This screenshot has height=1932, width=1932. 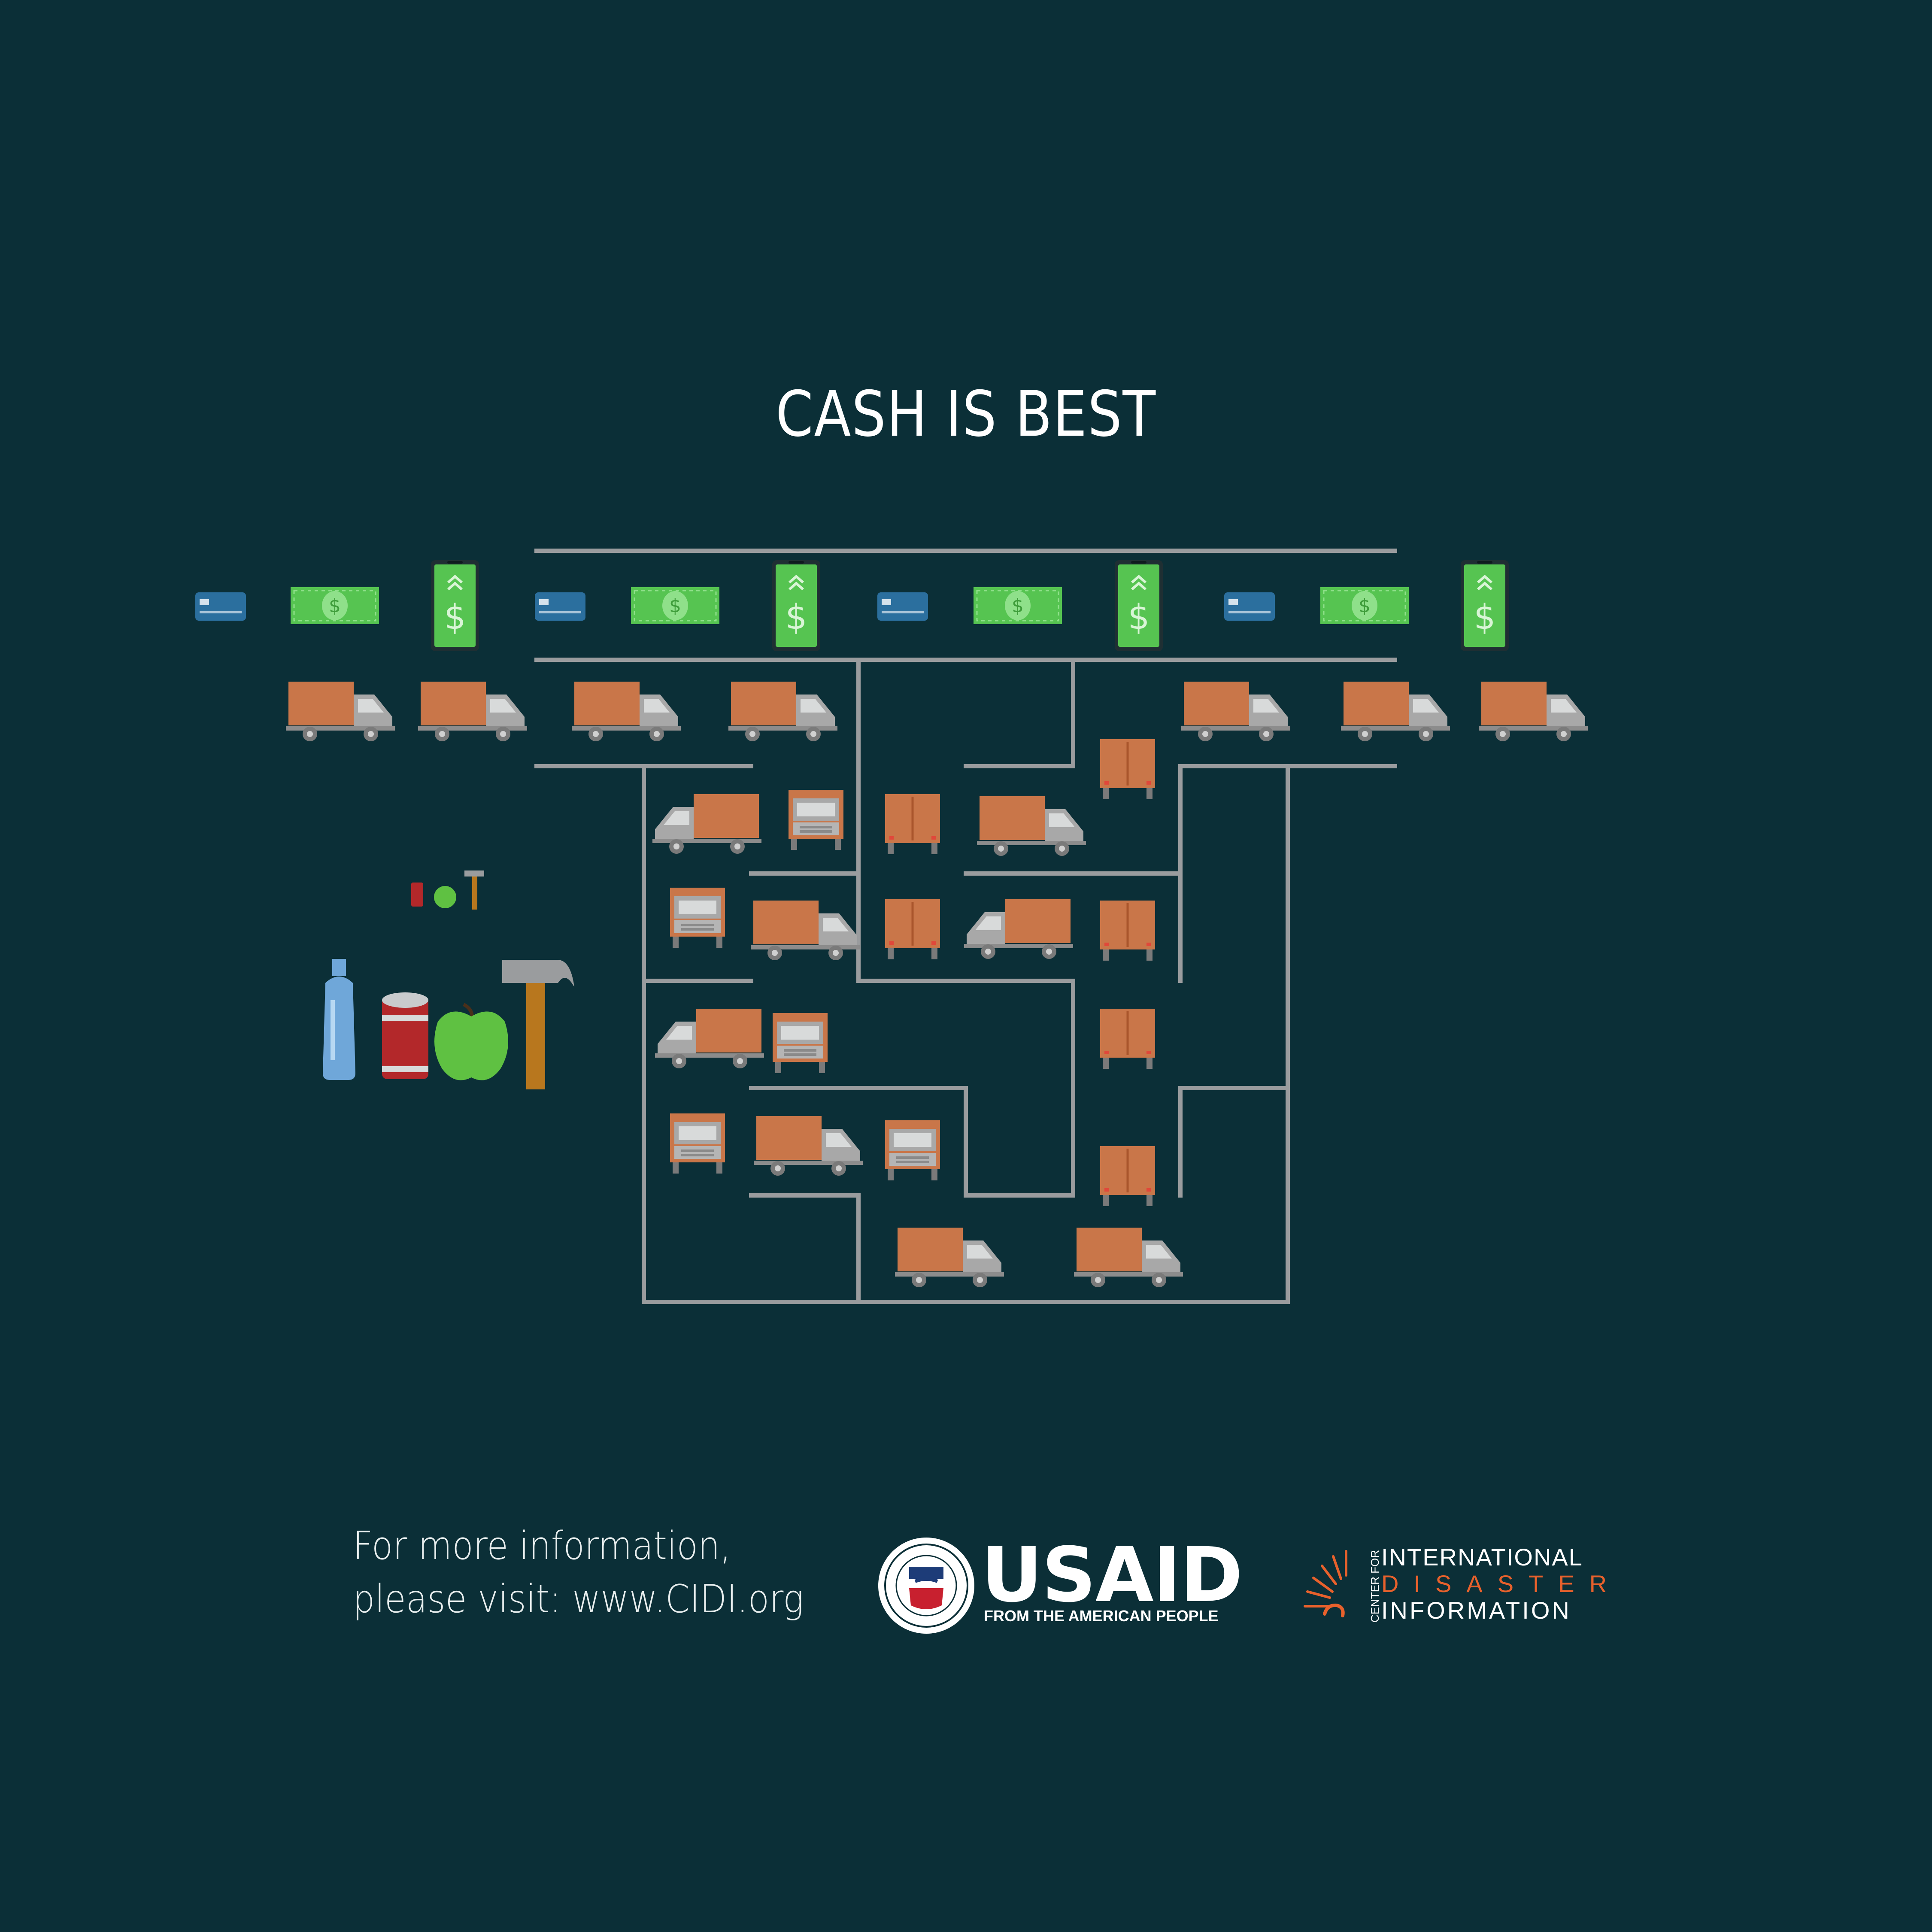 What do you see at coordinates (1482, 1557) in the screenshot?
I see `cidi-line-international: INTERNATIONAL` at bounding box center [1482, 1557].